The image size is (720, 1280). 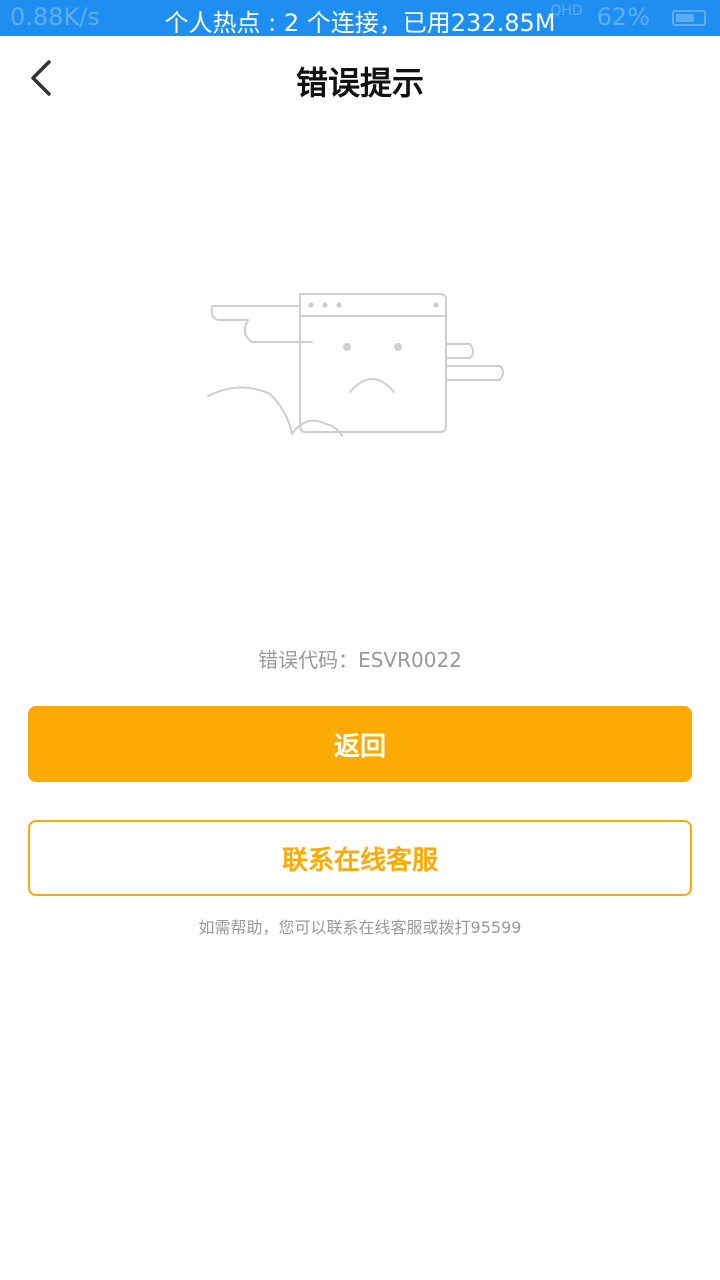 I want to click on status-bar: 0.88K/s QHD 62% 个人热点 : 2 个连接，已用232.85M, so click(x=360, y=18).